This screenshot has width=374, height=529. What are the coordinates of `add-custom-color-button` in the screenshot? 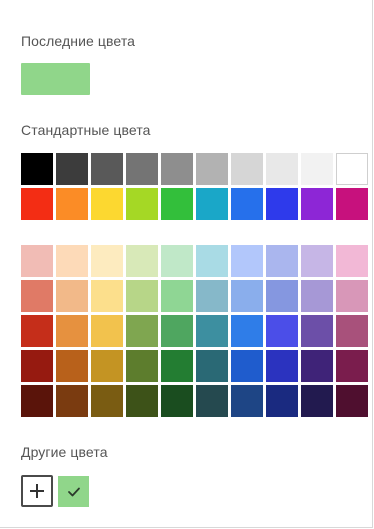 It's located at (37, 491).